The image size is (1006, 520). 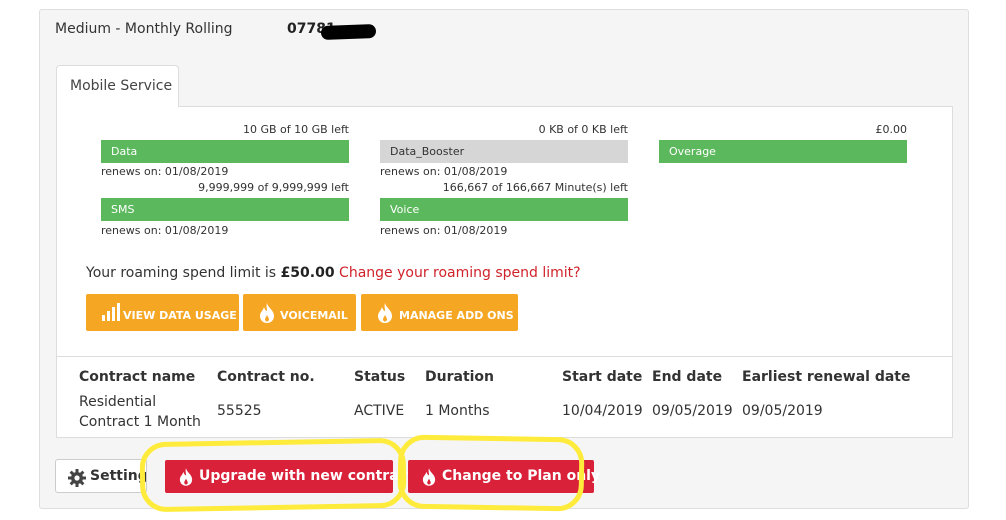 I want to click on header-contract-name: Contract name, so click(x=137, y=377).